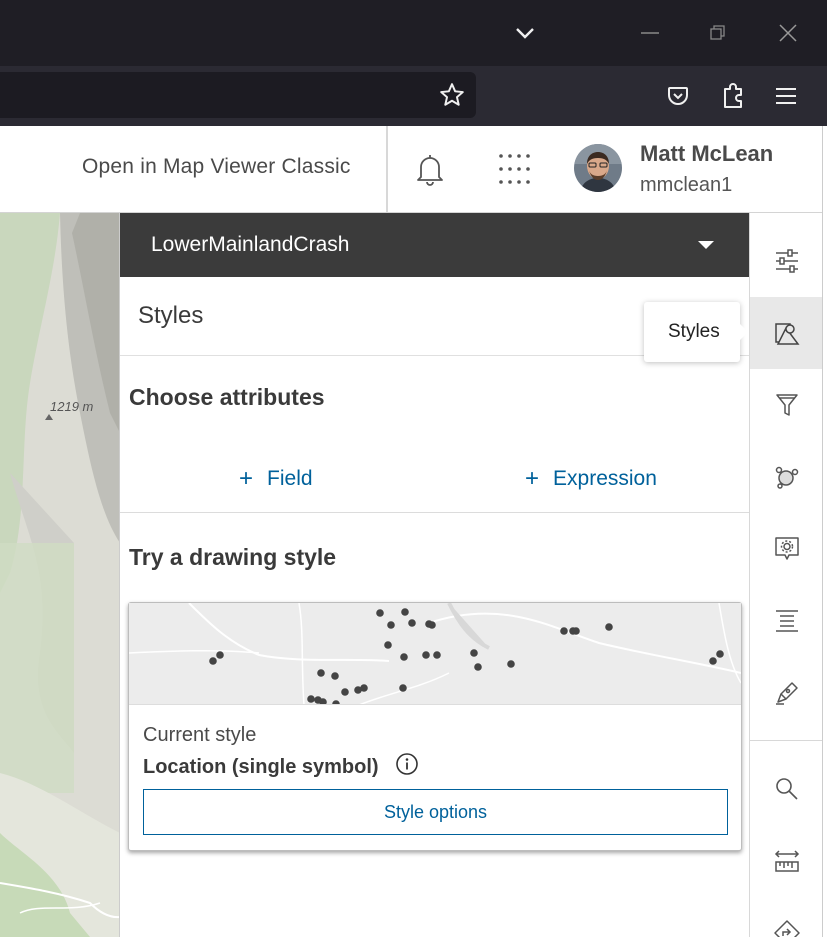 This screenshot has height=937, width=827. What do you see at coordinates (435, 512) in the screenshot?
I see `divider` at bounding box center [435, 512].